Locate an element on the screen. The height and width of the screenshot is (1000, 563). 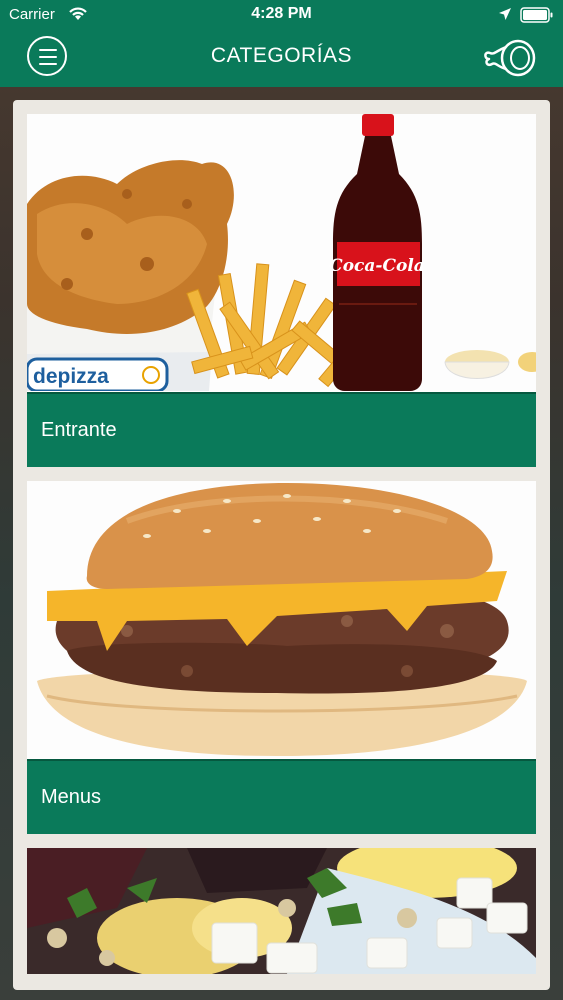
battery-icon is located at coordinates (537, 17).